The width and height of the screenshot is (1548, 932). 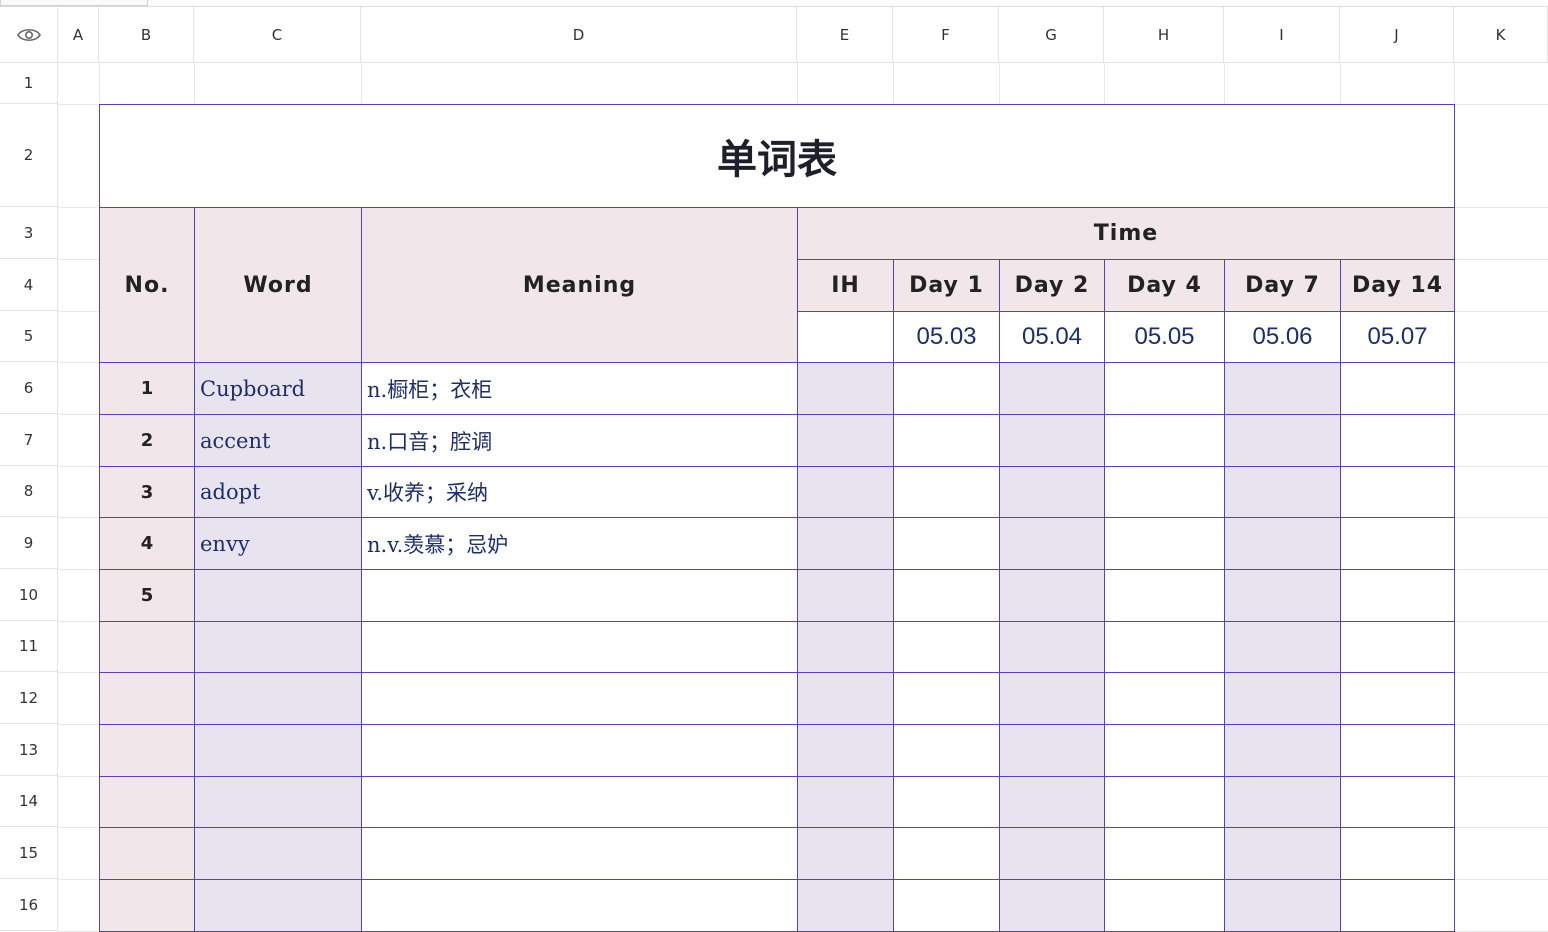 What do you see at coordinates (1282, 35) in the screenshot?
I see `column-header-i: I` at bounding box center [1282, 35].